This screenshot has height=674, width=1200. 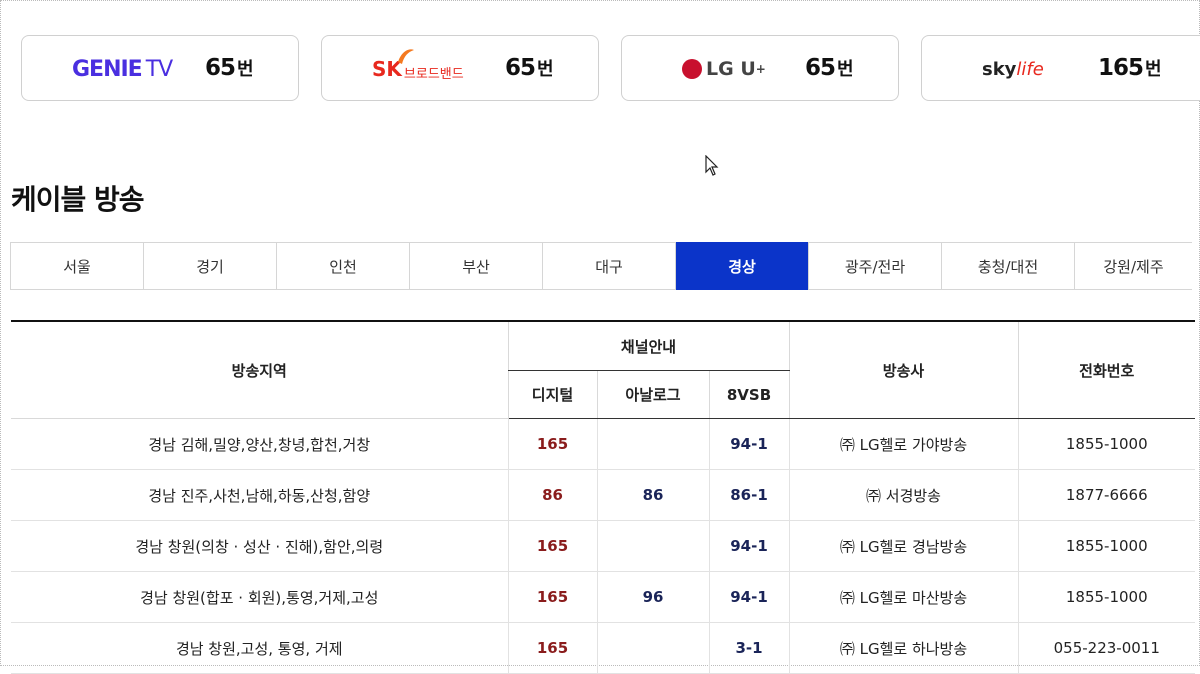 I want to click on tab-busan: 부산, so click(x=476, y=266).